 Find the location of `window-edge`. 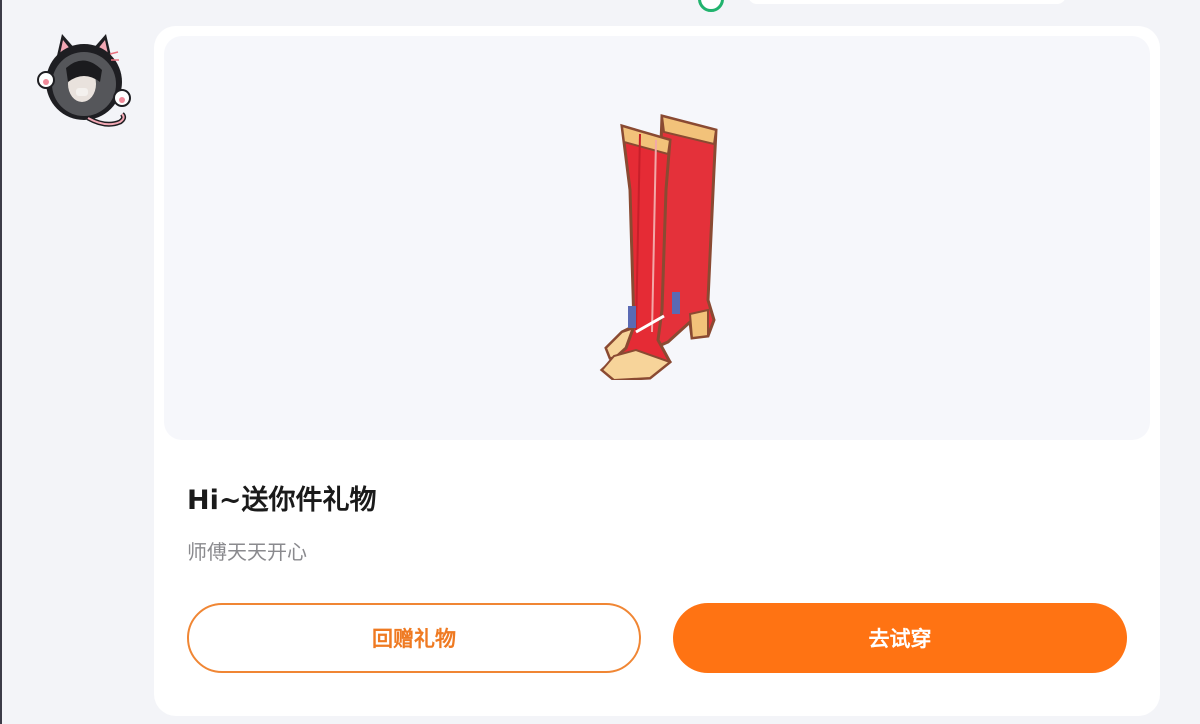

window-edge is located at coordinates (1, 362).